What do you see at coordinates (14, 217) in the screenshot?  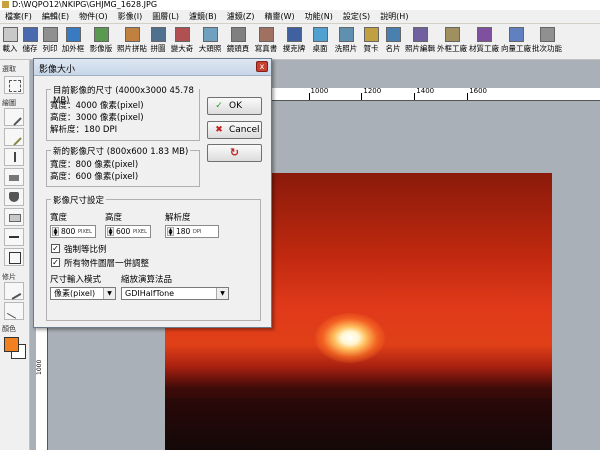 I see `eraser-tool` at bounding box center [14, 217].